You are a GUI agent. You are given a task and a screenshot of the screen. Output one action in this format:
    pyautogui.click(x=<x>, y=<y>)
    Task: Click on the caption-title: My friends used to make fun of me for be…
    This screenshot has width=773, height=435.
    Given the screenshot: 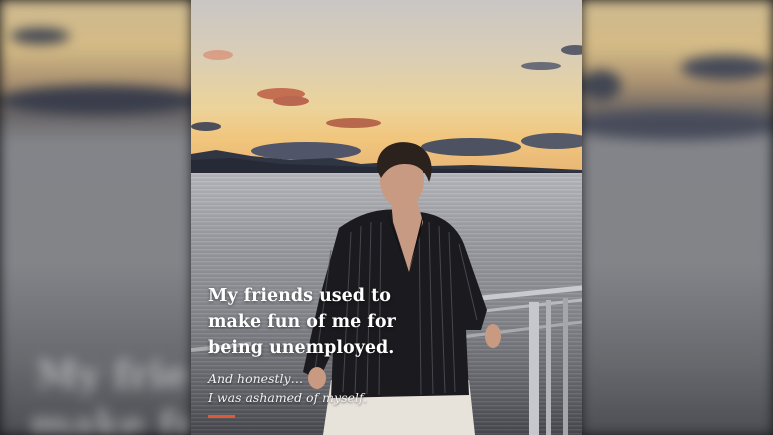 What is the action you would take?
    pyautogui.click(x=373, y=322)
    